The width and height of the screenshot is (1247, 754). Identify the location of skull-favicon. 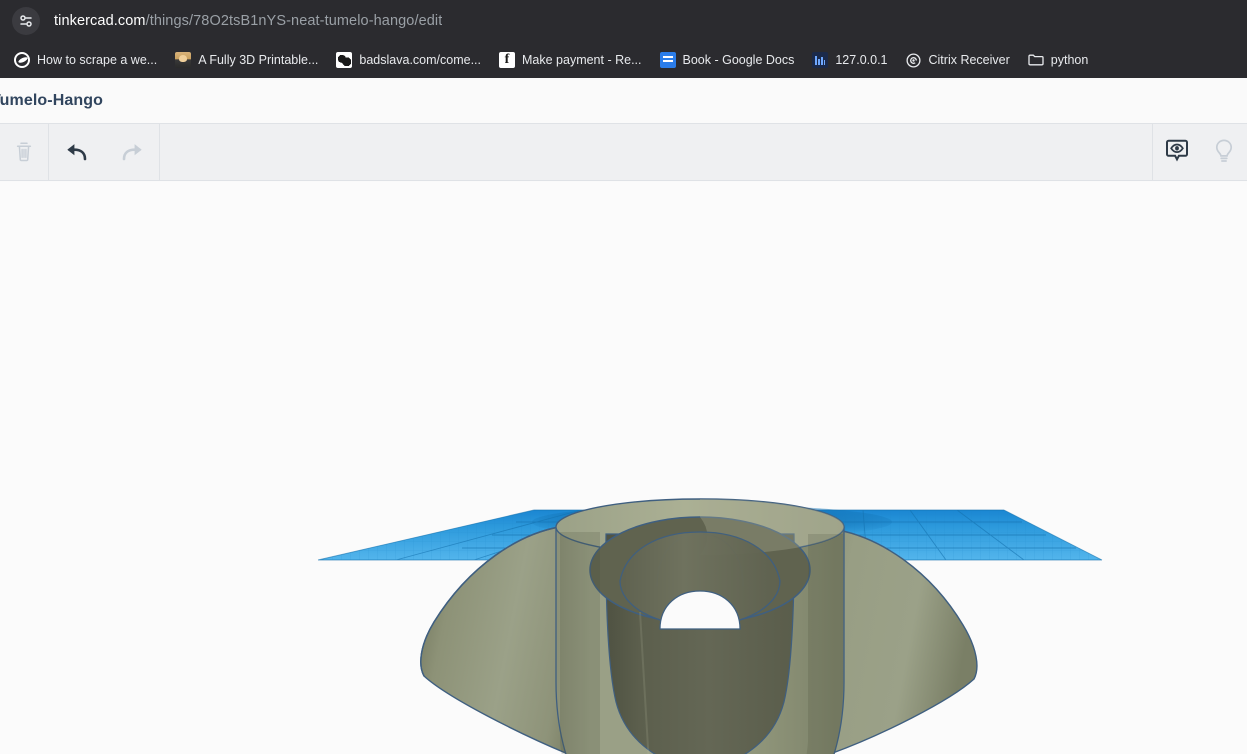
(344, 60).